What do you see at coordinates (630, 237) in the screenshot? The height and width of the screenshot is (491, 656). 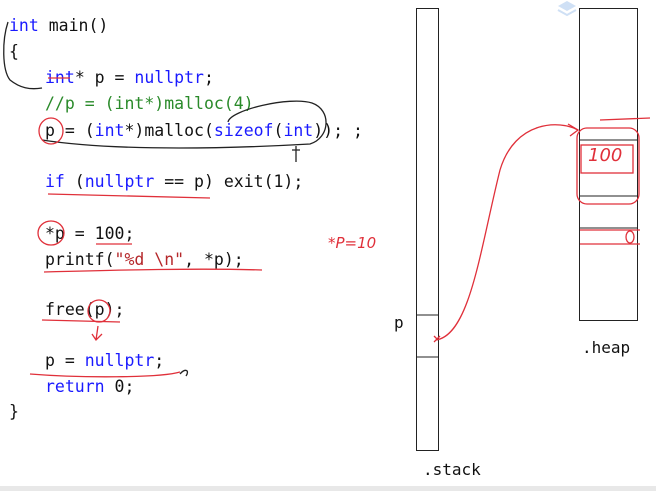 I see `heap-red-dot` at bounding box center [630, 237].